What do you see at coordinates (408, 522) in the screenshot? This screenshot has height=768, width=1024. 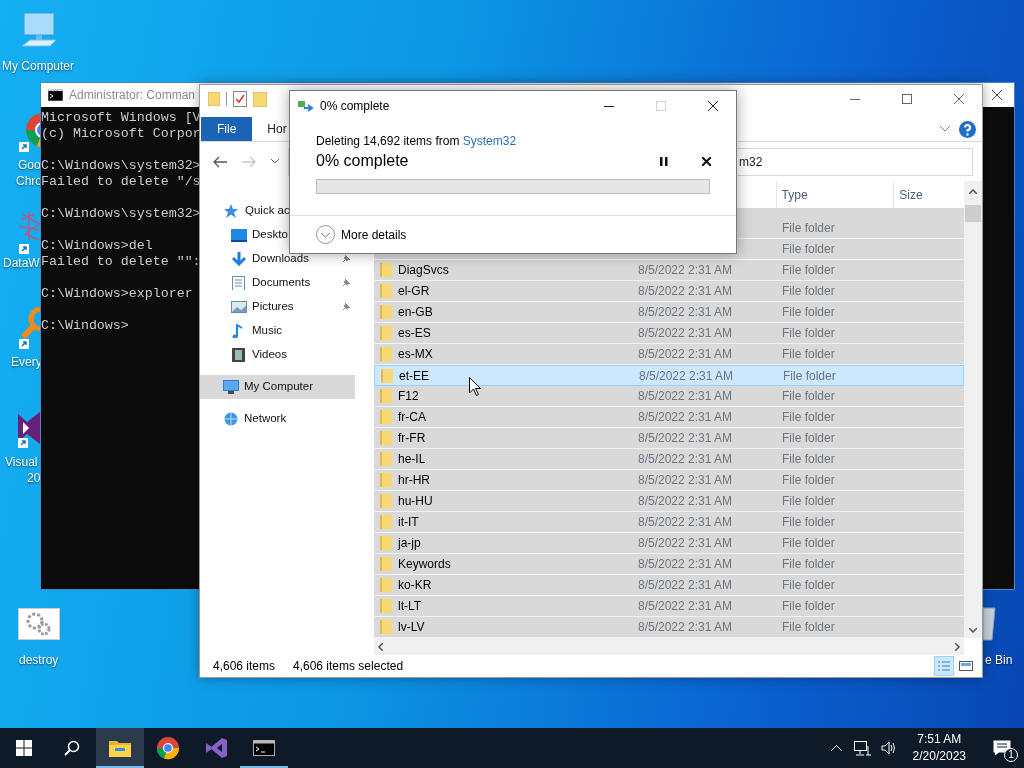 I see `file-name: it-IT` at bounding box center [408, 522].